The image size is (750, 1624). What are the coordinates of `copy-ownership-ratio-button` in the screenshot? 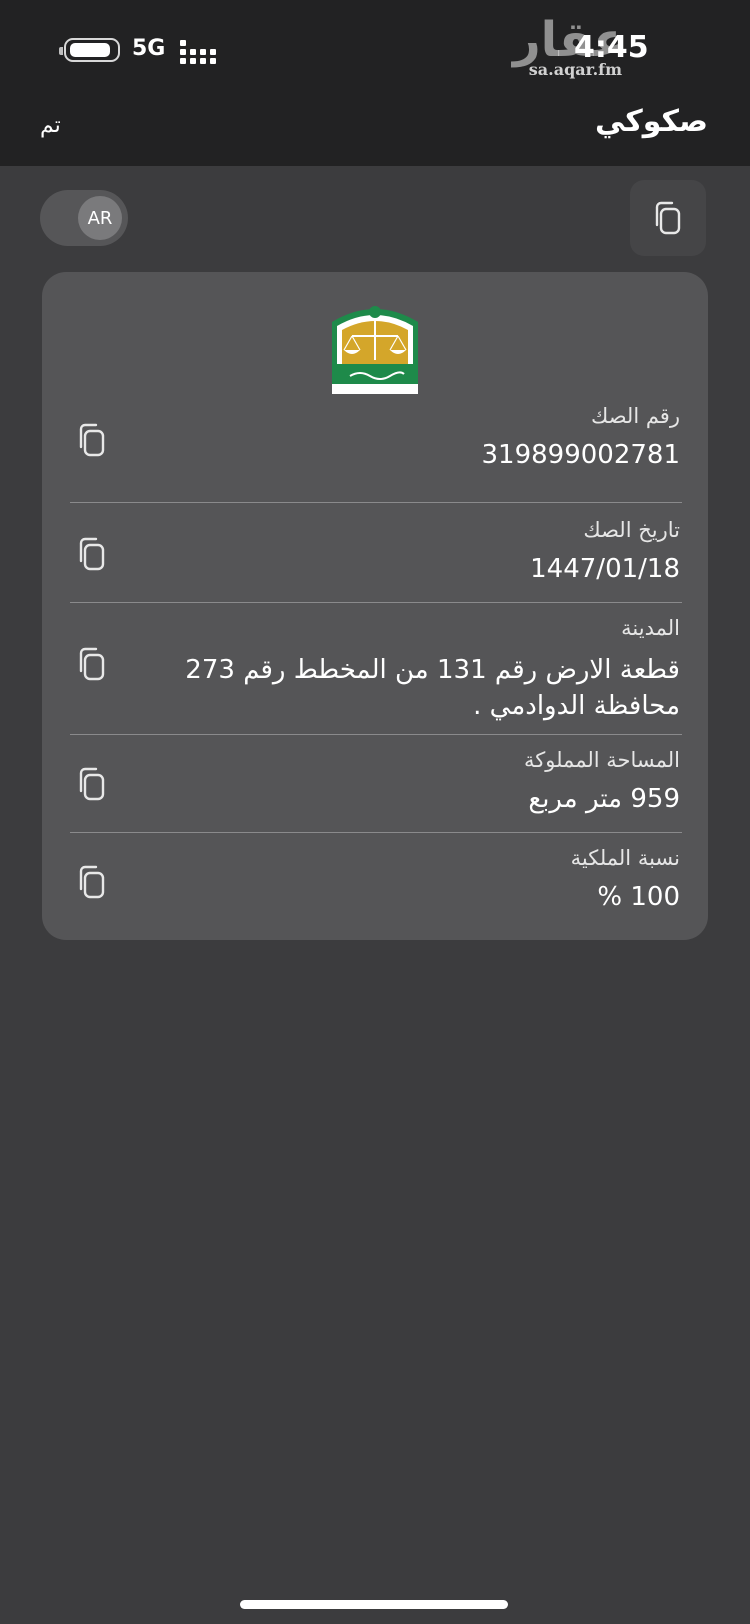 It's located at (94, 884).